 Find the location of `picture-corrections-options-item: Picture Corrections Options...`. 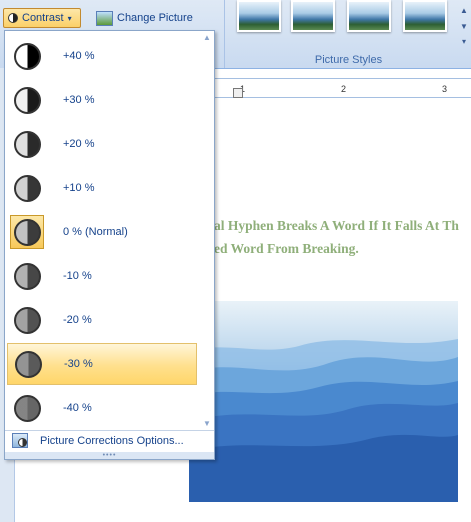

picture-corrections-options-item: Picture Corrections Options... is located at coordinates (109, 440).